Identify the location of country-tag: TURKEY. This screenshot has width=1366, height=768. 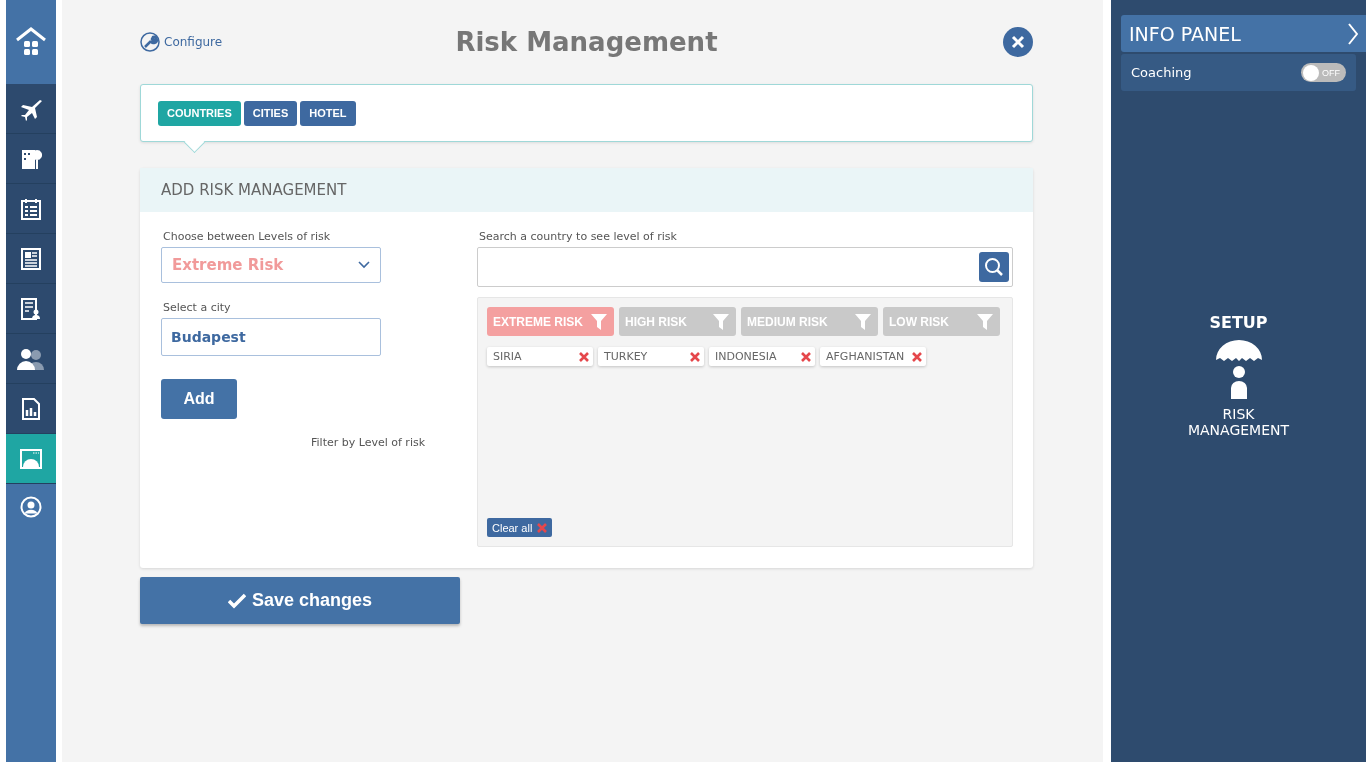
(651, 356).